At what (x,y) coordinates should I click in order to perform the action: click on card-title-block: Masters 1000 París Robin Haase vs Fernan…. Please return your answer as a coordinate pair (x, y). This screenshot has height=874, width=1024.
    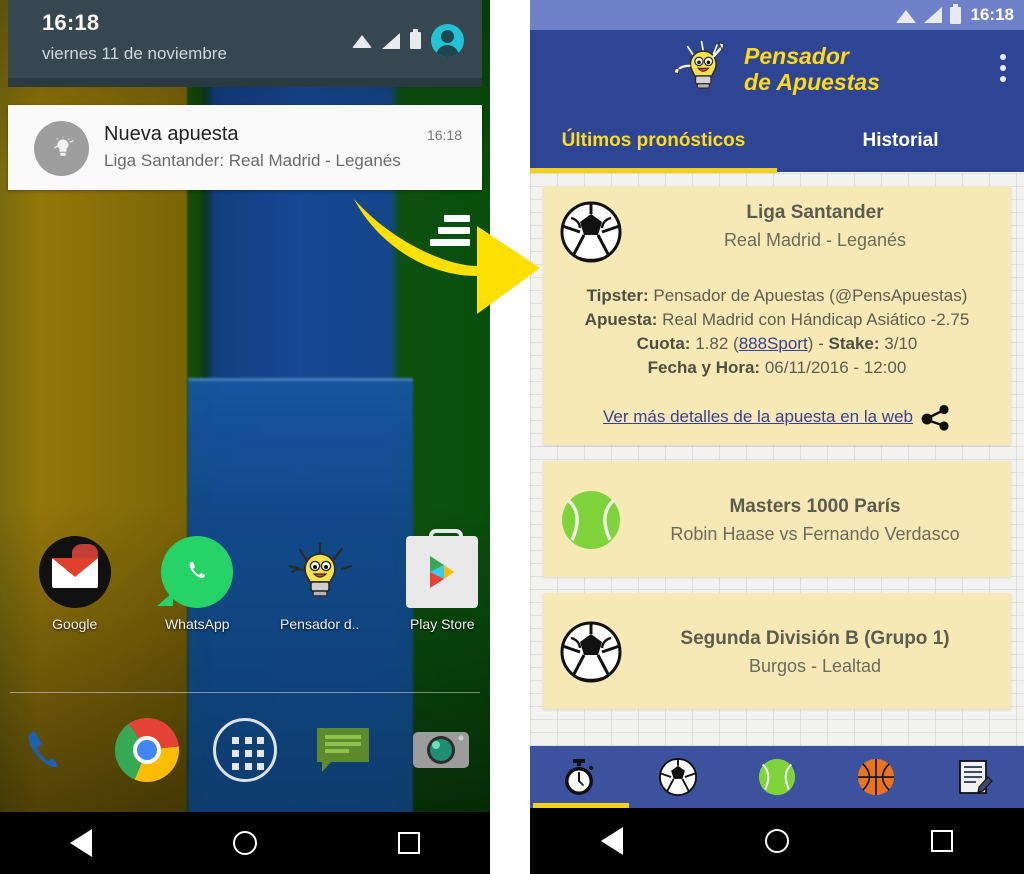
    Looking at the image, I should click on (815, 518).